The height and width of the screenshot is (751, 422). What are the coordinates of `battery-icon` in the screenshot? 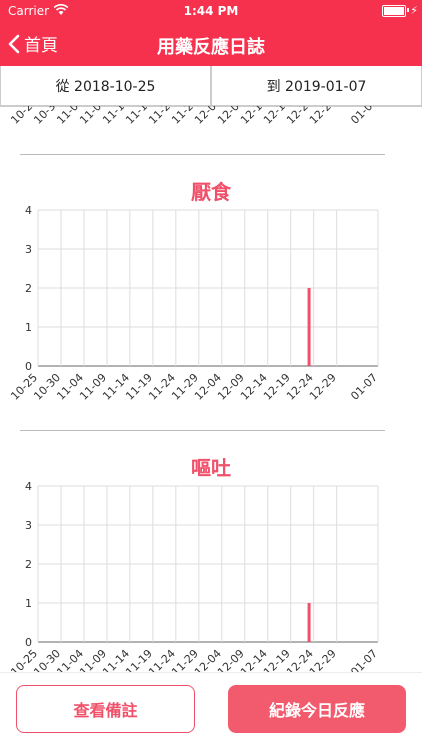 It's located at (394, 11).